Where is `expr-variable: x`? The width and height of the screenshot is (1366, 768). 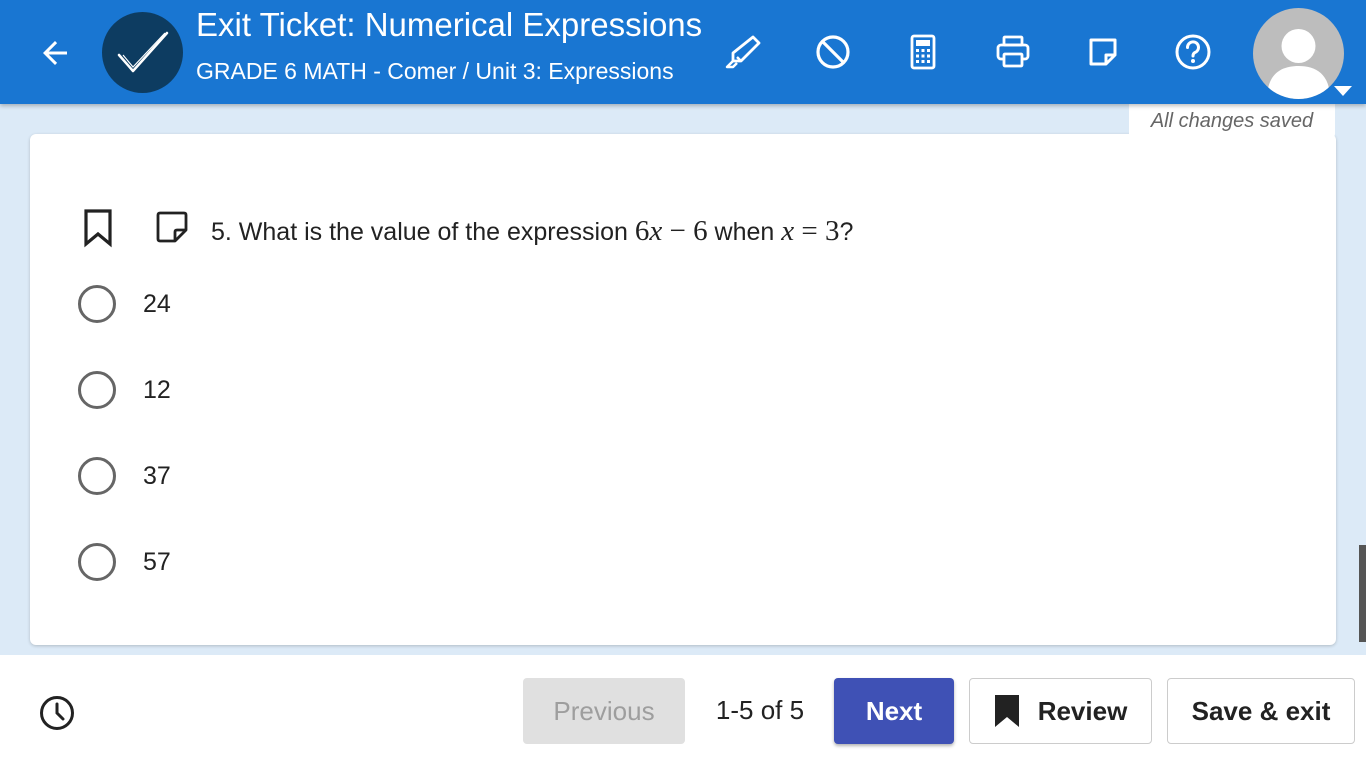
expr-variable: x is located at coordinates (656, 231).